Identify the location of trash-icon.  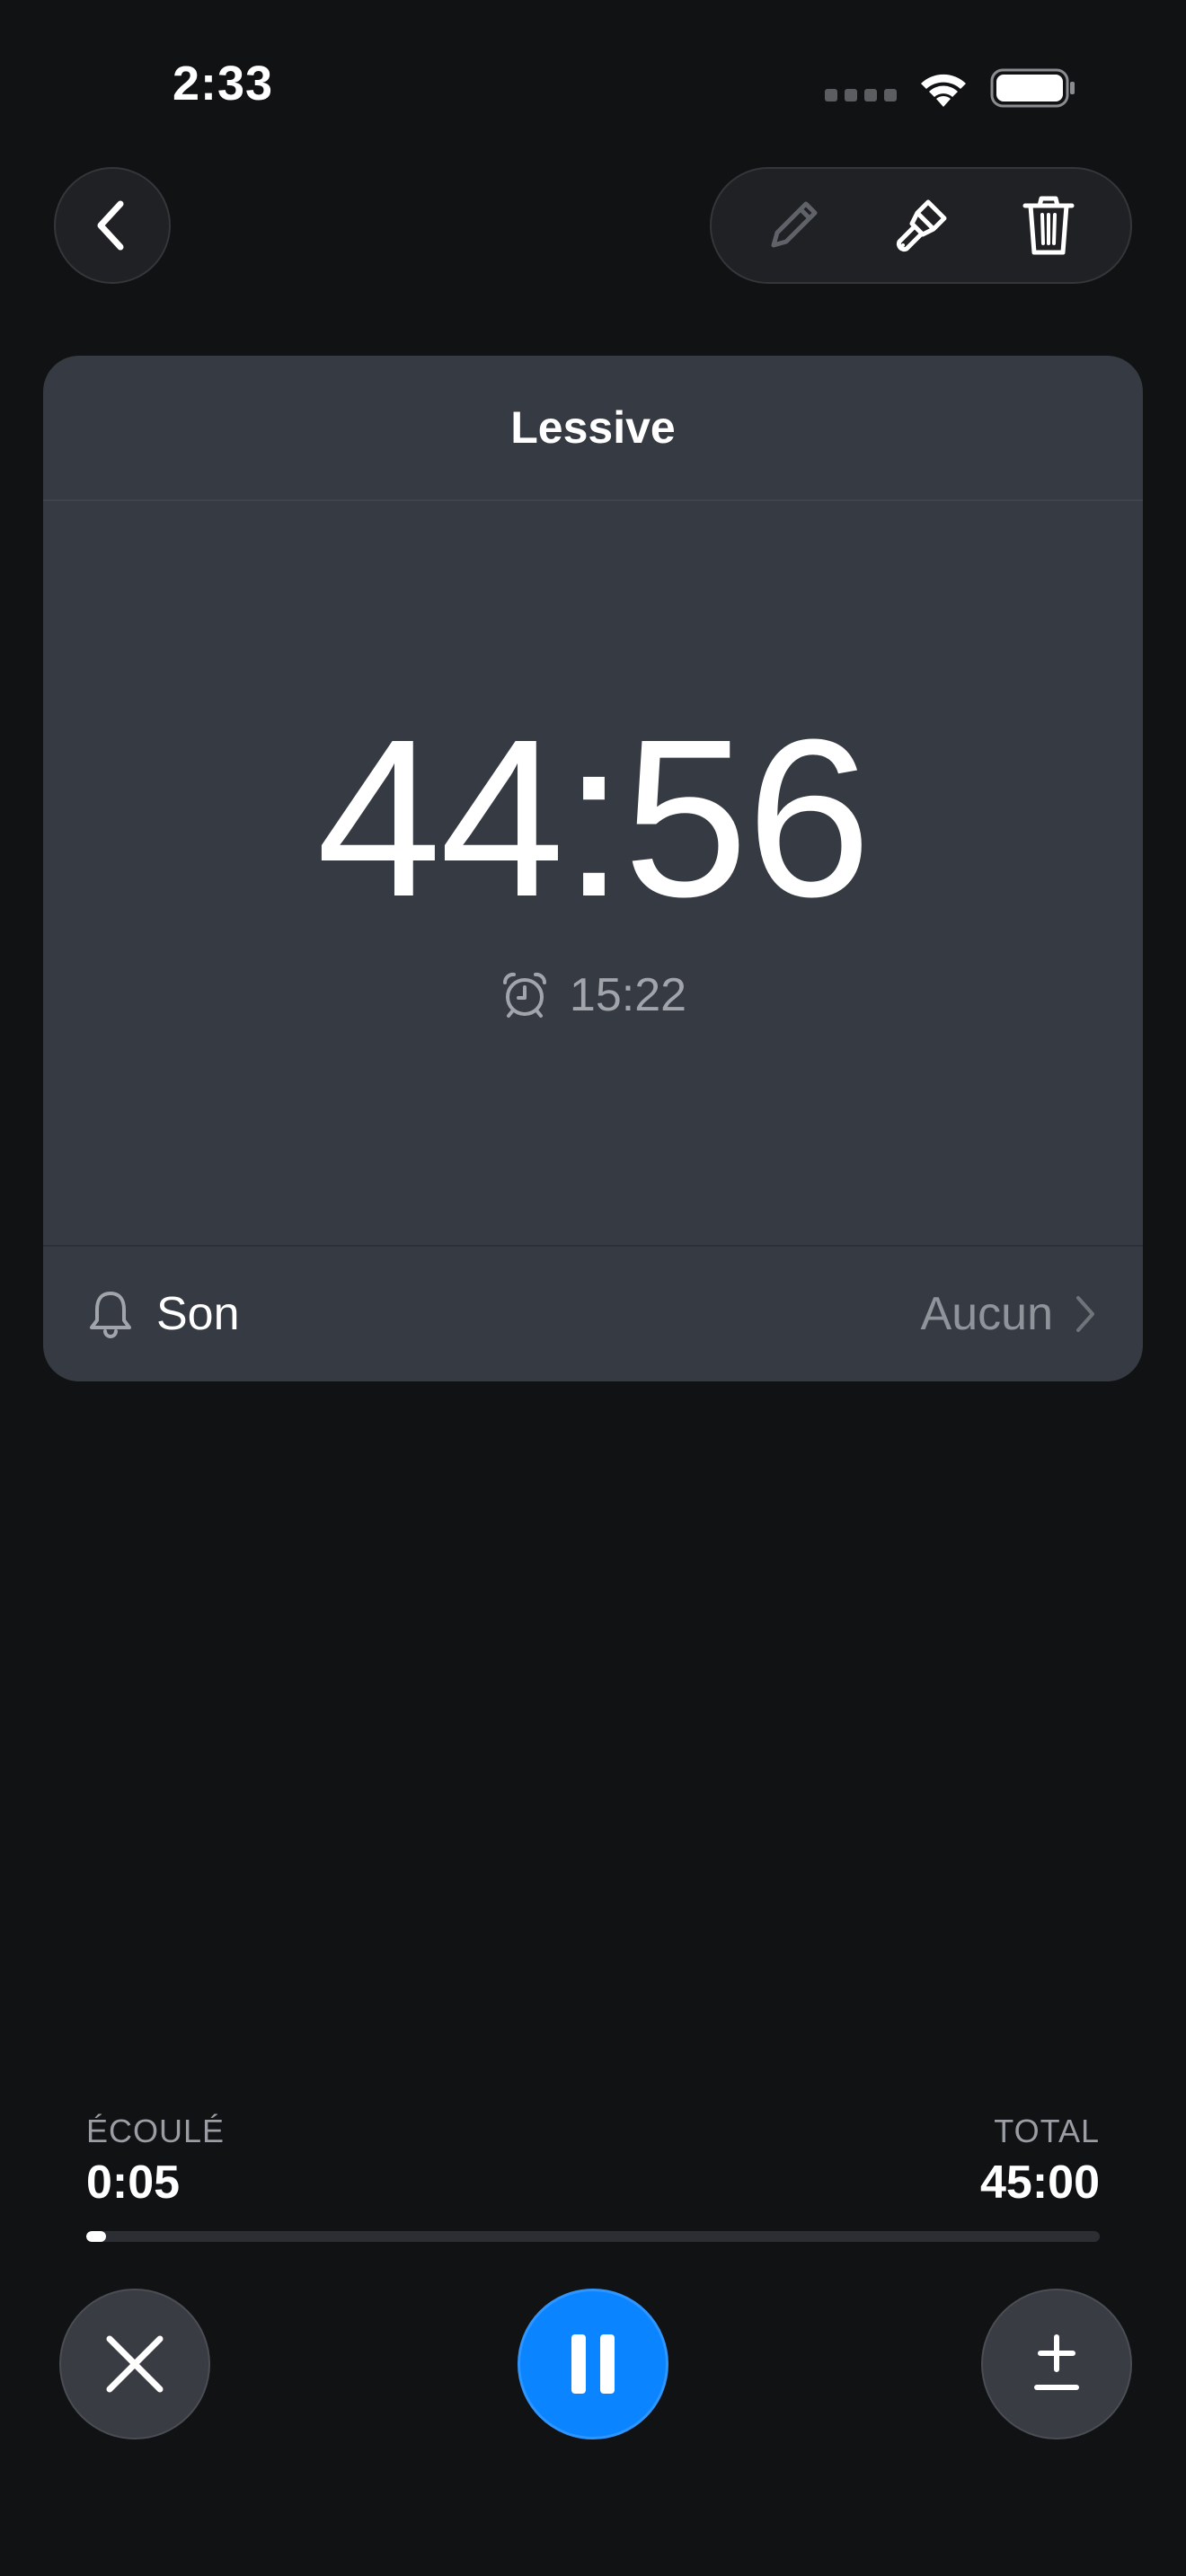
(1048, 225).